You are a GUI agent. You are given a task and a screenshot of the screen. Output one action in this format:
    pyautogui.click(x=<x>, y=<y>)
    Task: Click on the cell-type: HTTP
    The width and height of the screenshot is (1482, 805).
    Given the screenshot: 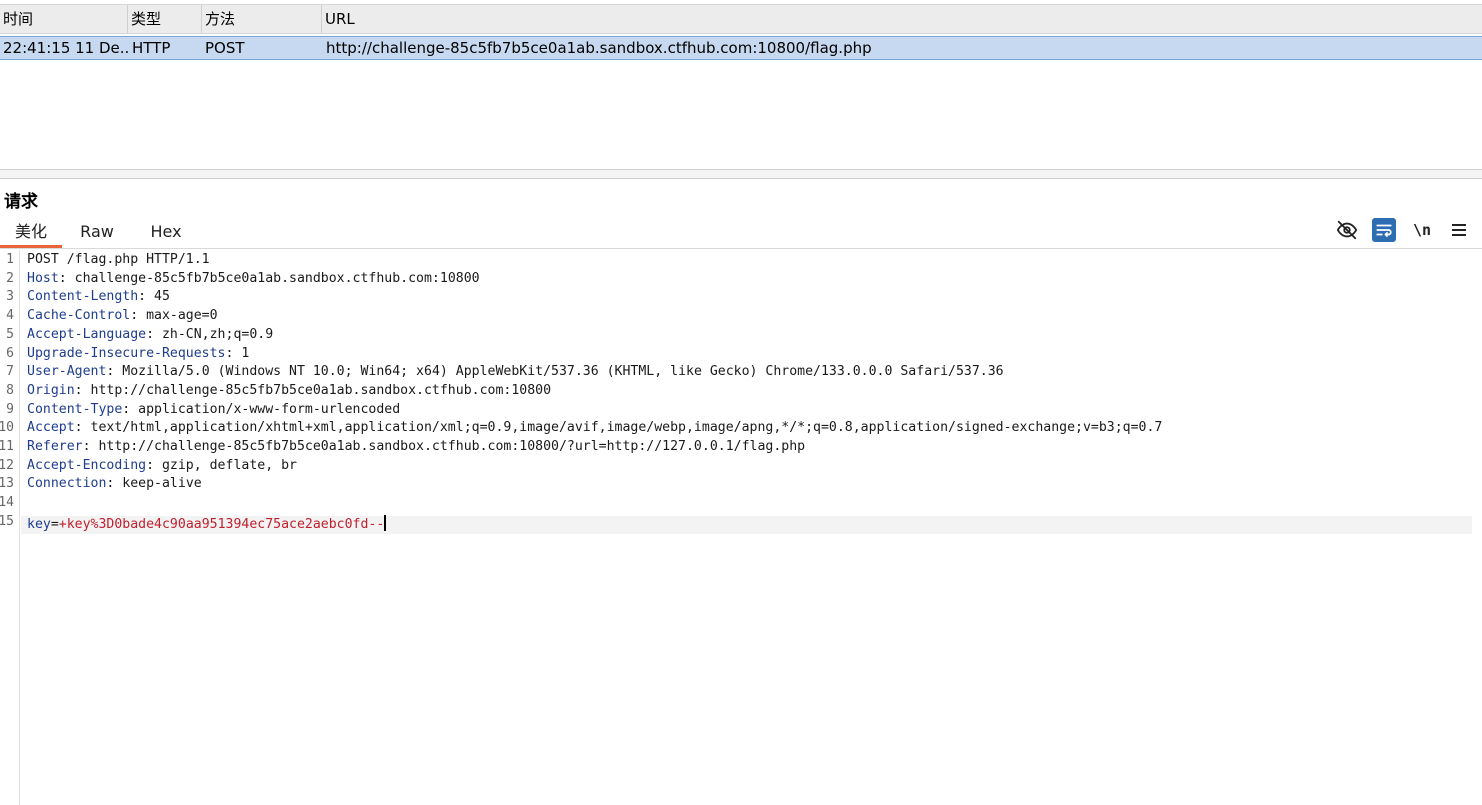 What is the action you would take?
    pyautogui.click(x=151, y=48)
    